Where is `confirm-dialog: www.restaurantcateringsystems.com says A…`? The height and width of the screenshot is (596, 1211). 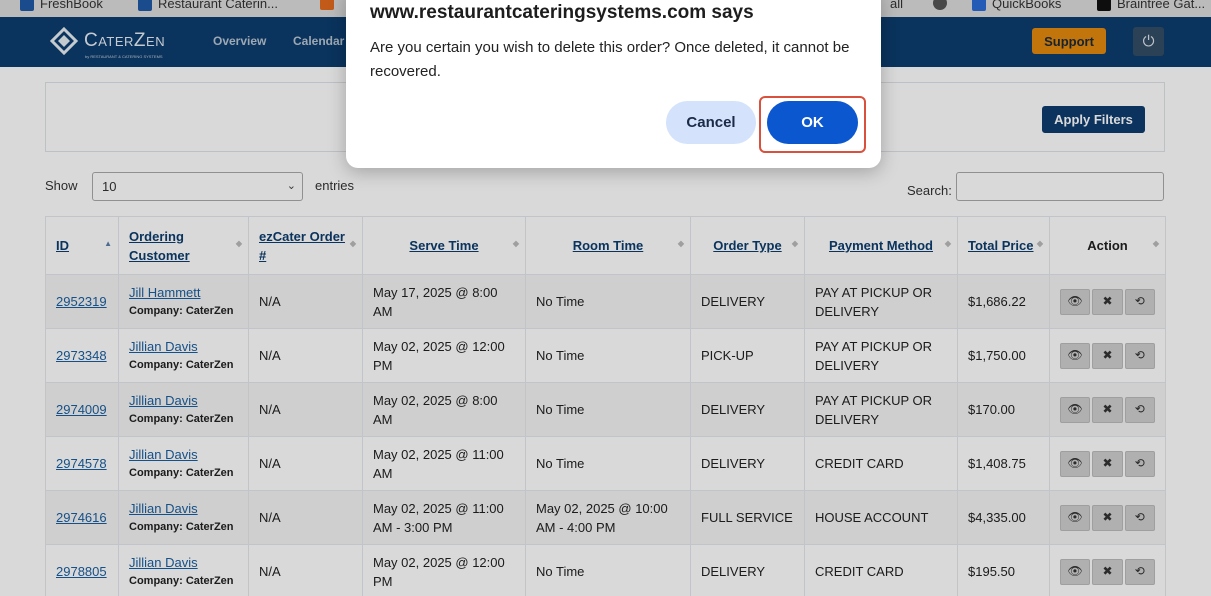 confirm-dialog: www.restaurantcateringsystems.com says A… is located at coordinates (613, 84).